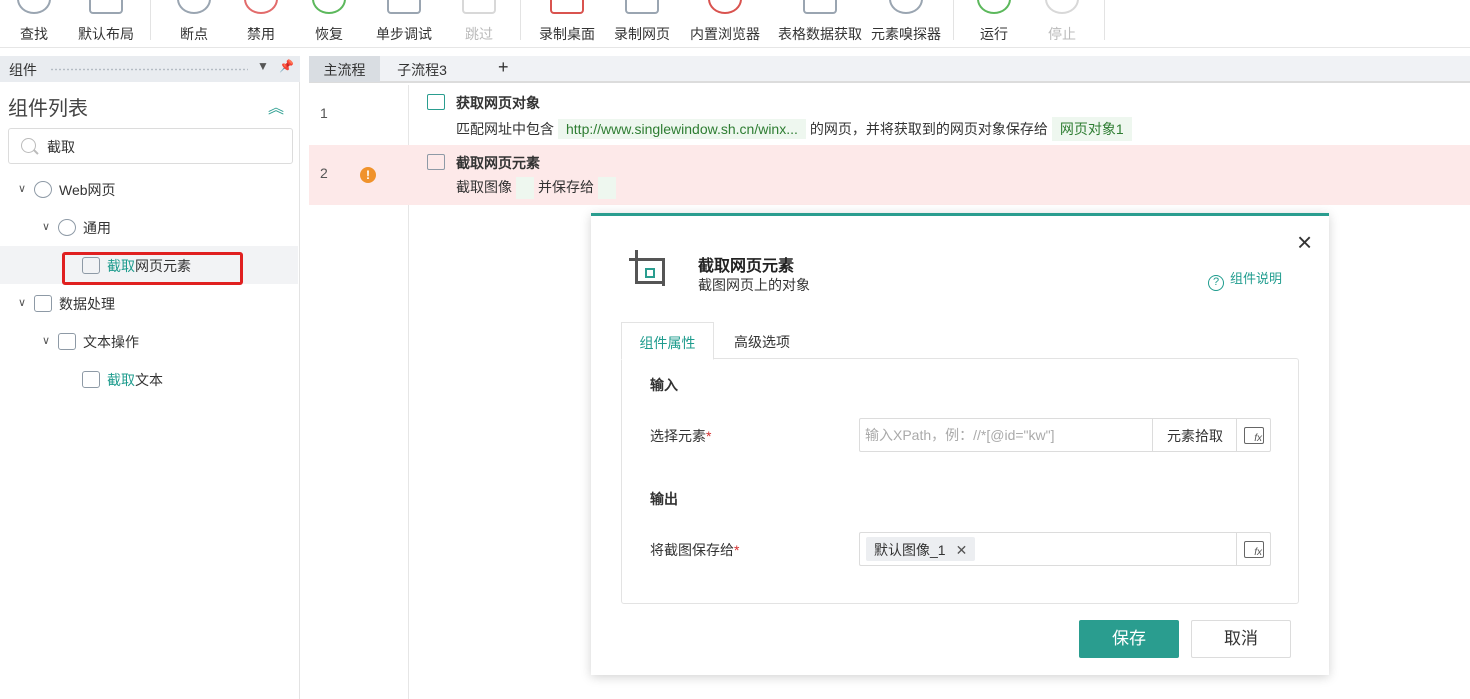  I want to click on browser-icon, so click(725, 7).